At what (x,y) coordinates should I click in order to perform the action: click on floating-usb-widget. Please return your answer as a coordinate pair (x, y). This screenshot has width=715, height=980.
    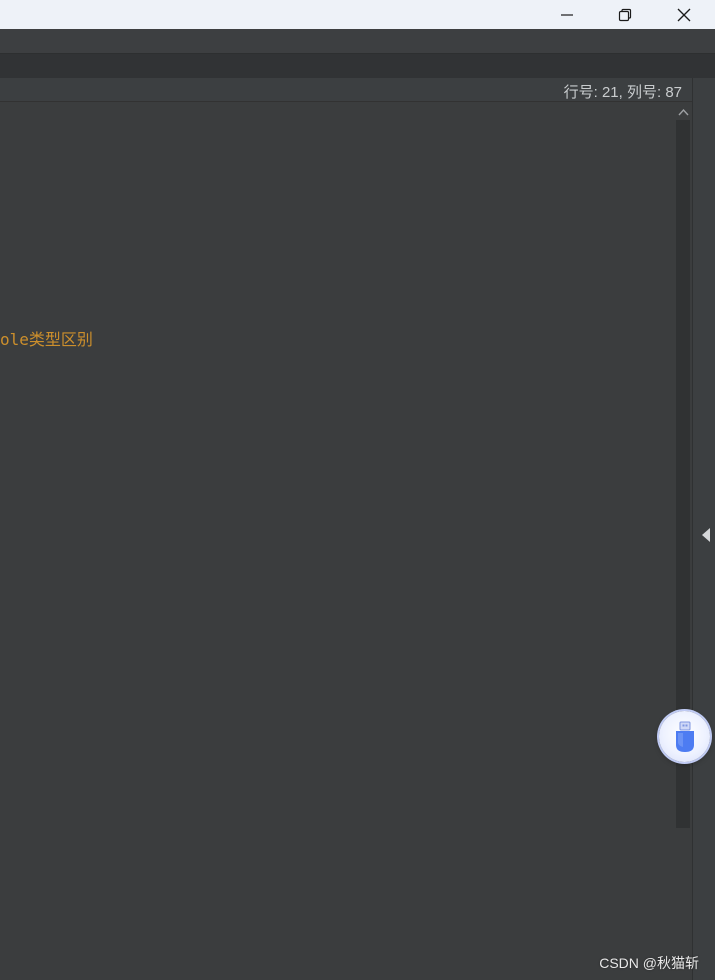
    Looking at the image, I should click on (684, 736).